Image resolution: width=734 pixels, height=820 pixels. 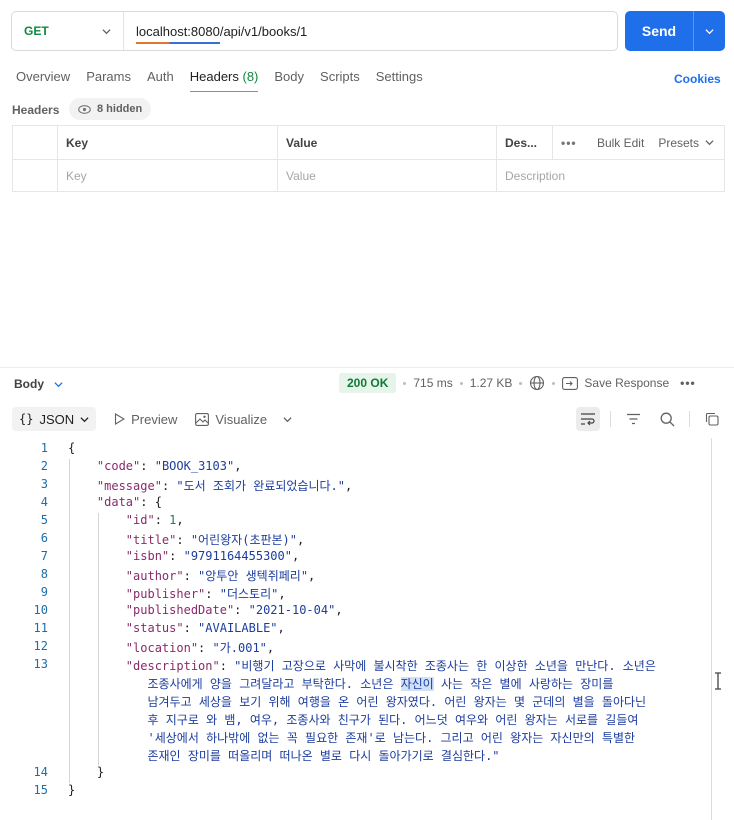 I want to click on tab-params: Params, so click(x=108, y=80).